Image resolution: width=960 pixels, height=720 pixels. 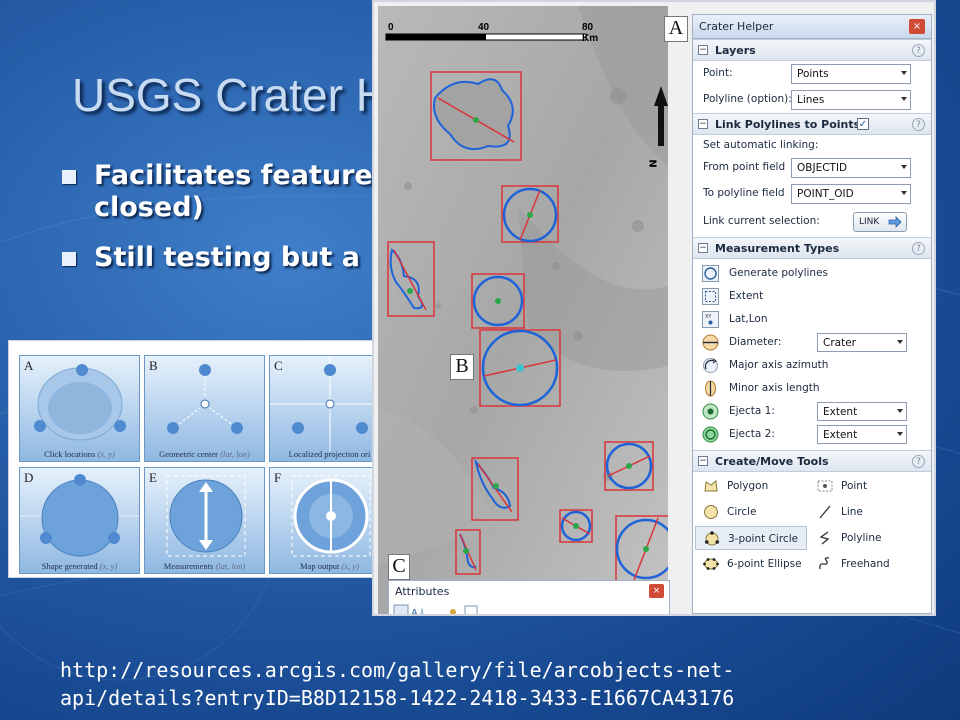 What do you see at coordinates (788, 124) in the screenshot?
I see `section-label: Link Polylines to Points` at bounding box center [788, 124].